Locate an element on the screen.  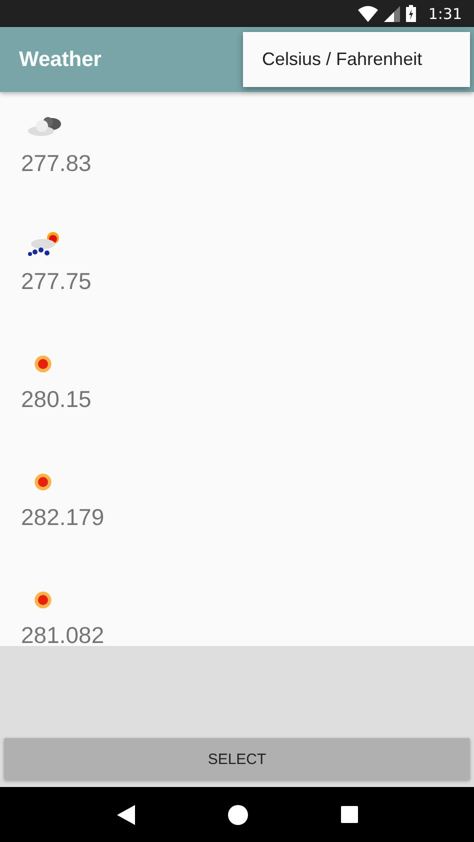
menu-item: Celsius / Fahrenheit is located at coordinates (342, 59).